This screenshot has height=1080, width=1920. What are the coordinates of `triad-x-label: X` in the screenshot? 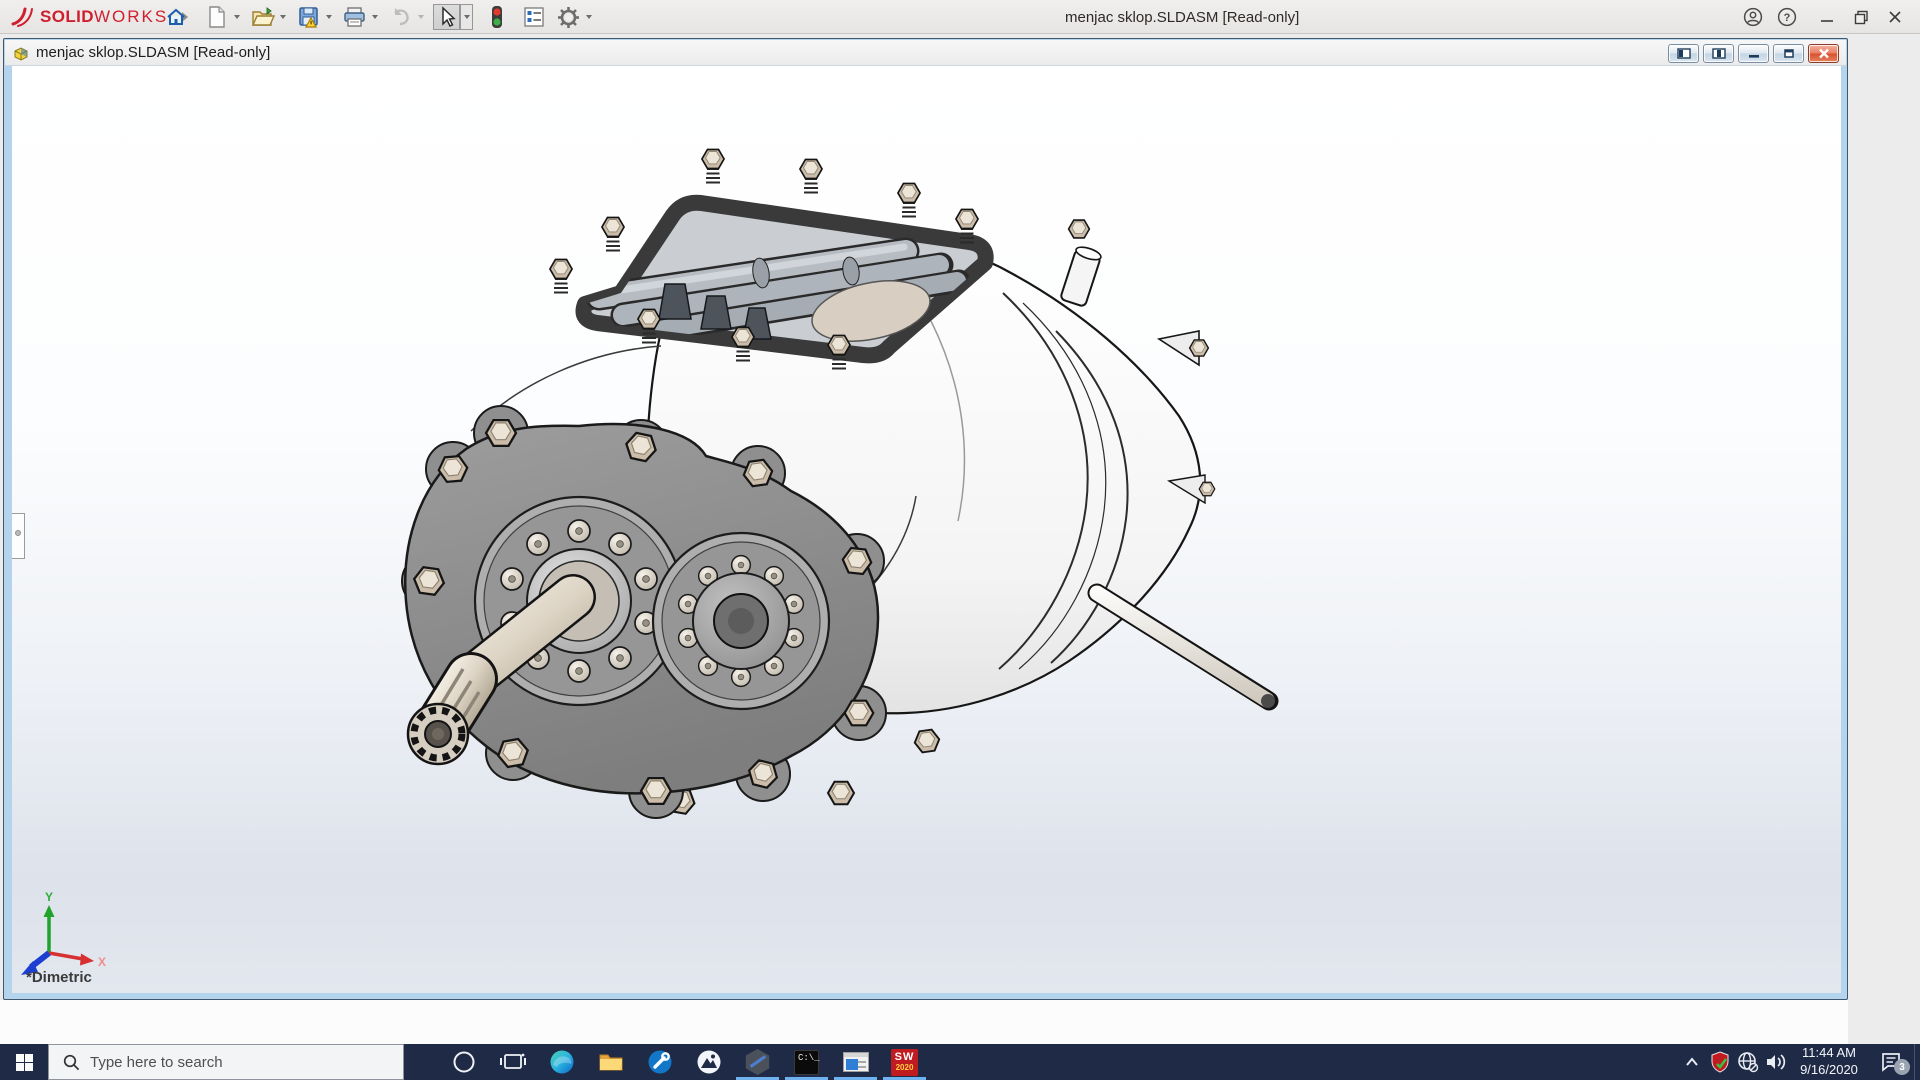 It's located at (102, 962).